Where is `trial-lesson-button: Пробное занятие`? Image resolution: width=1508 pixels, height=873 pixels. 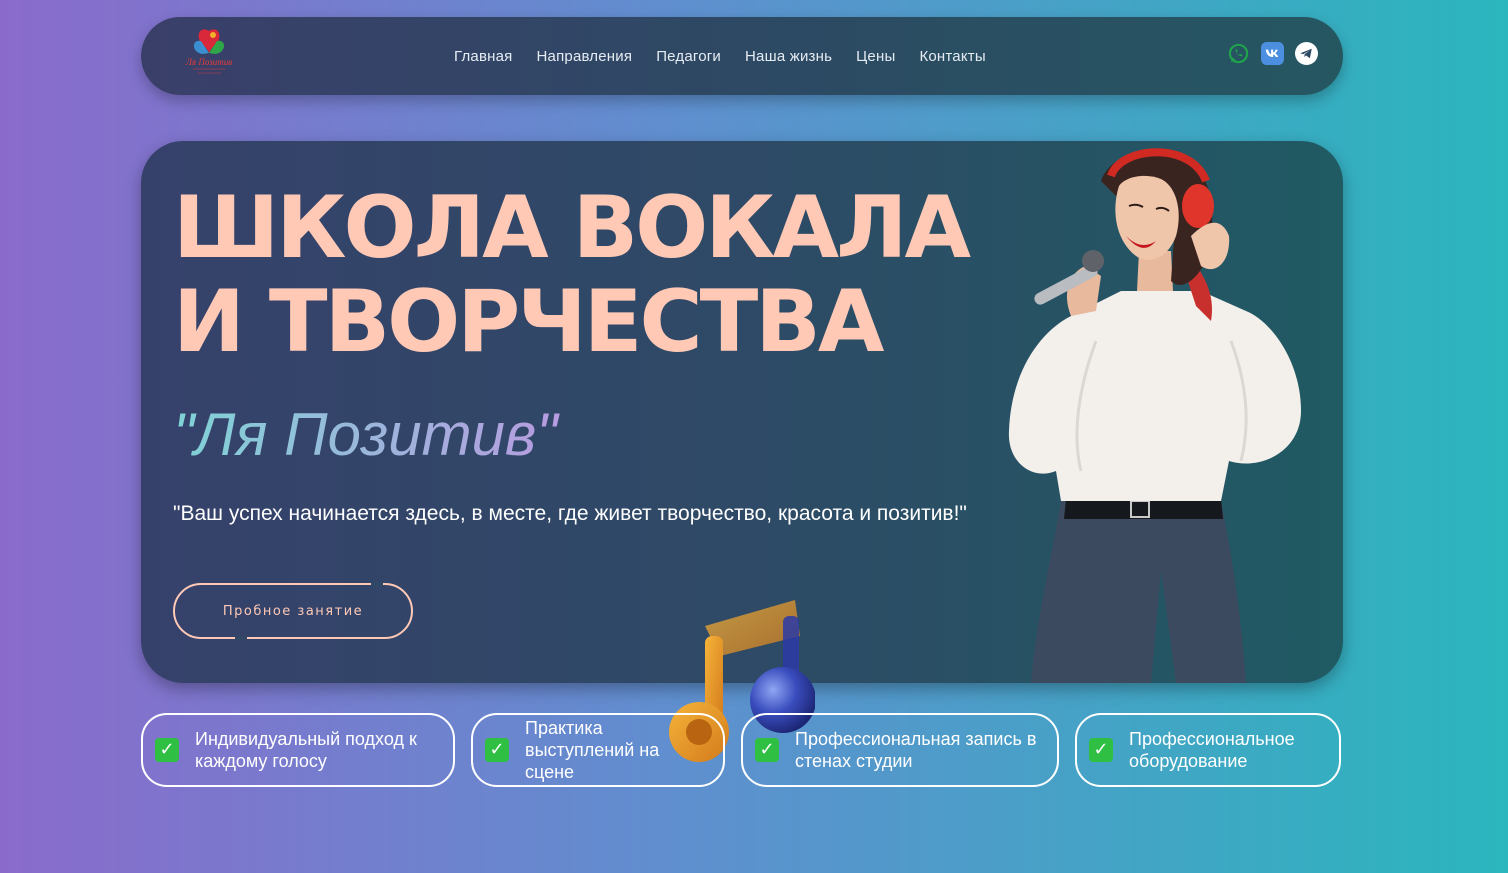
trial-lesson-button: Пробное занятие is located at coordinates (293, 611).